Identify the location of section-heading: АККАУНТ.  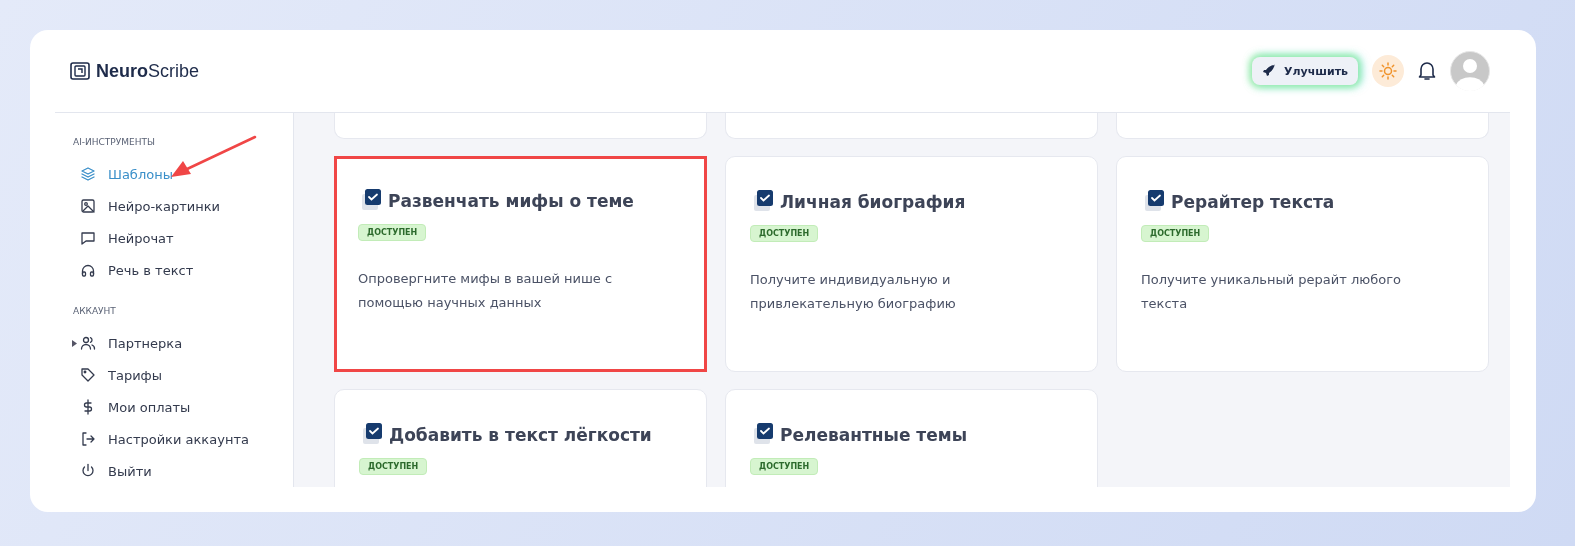
(95, 311).